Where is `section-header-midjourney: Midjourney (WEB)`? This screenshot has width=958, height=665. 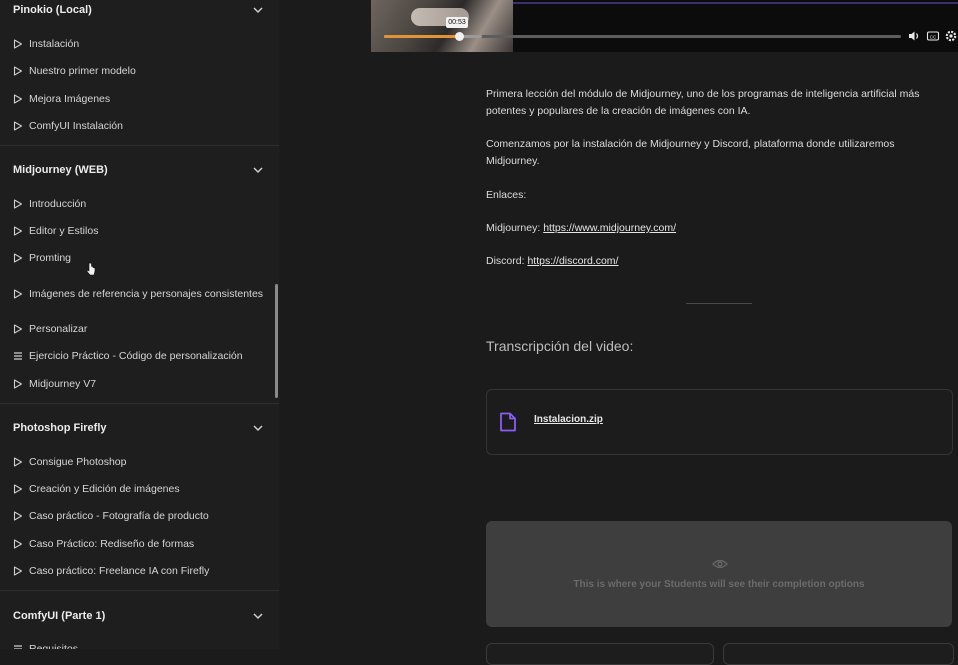 section-header-midjourney: Midjourney (WEB) is located at coordinates (139, 172).